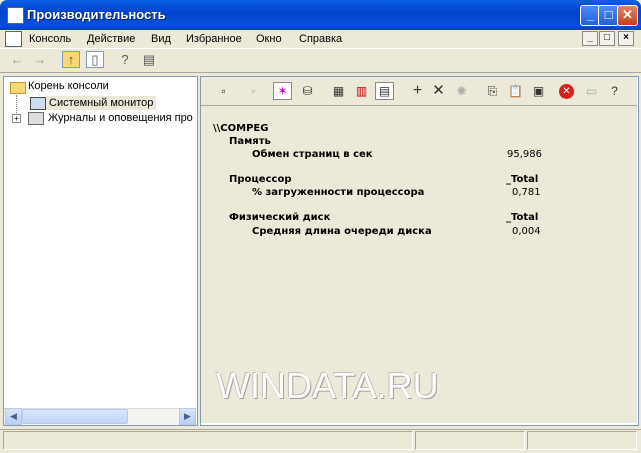  Describe the element at coordinates (492, 91) in the screenshot. I see `copy-properties-icon: ⎘` at that location.